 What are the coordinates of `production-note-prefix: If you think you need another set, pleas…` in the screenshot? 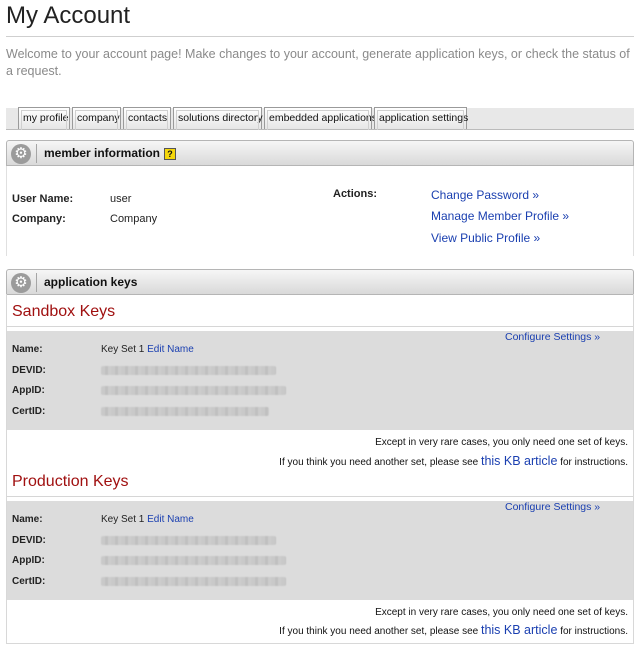 It's located at (379, 631).